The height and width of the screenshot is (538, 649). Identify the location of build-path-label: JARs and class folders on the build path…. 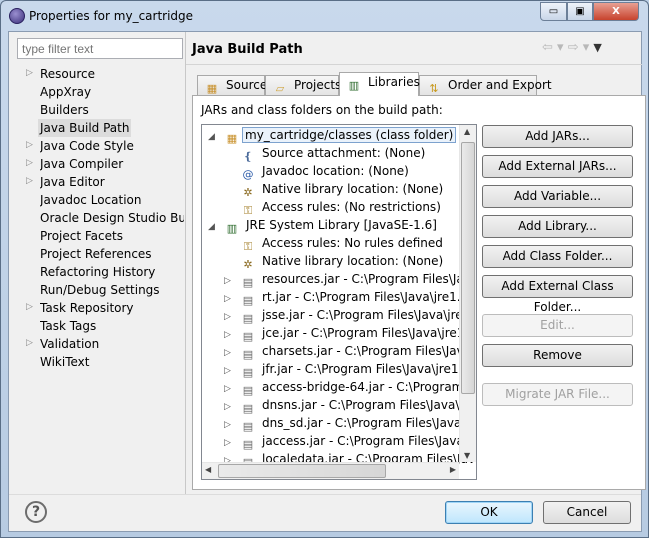
(322, 110).